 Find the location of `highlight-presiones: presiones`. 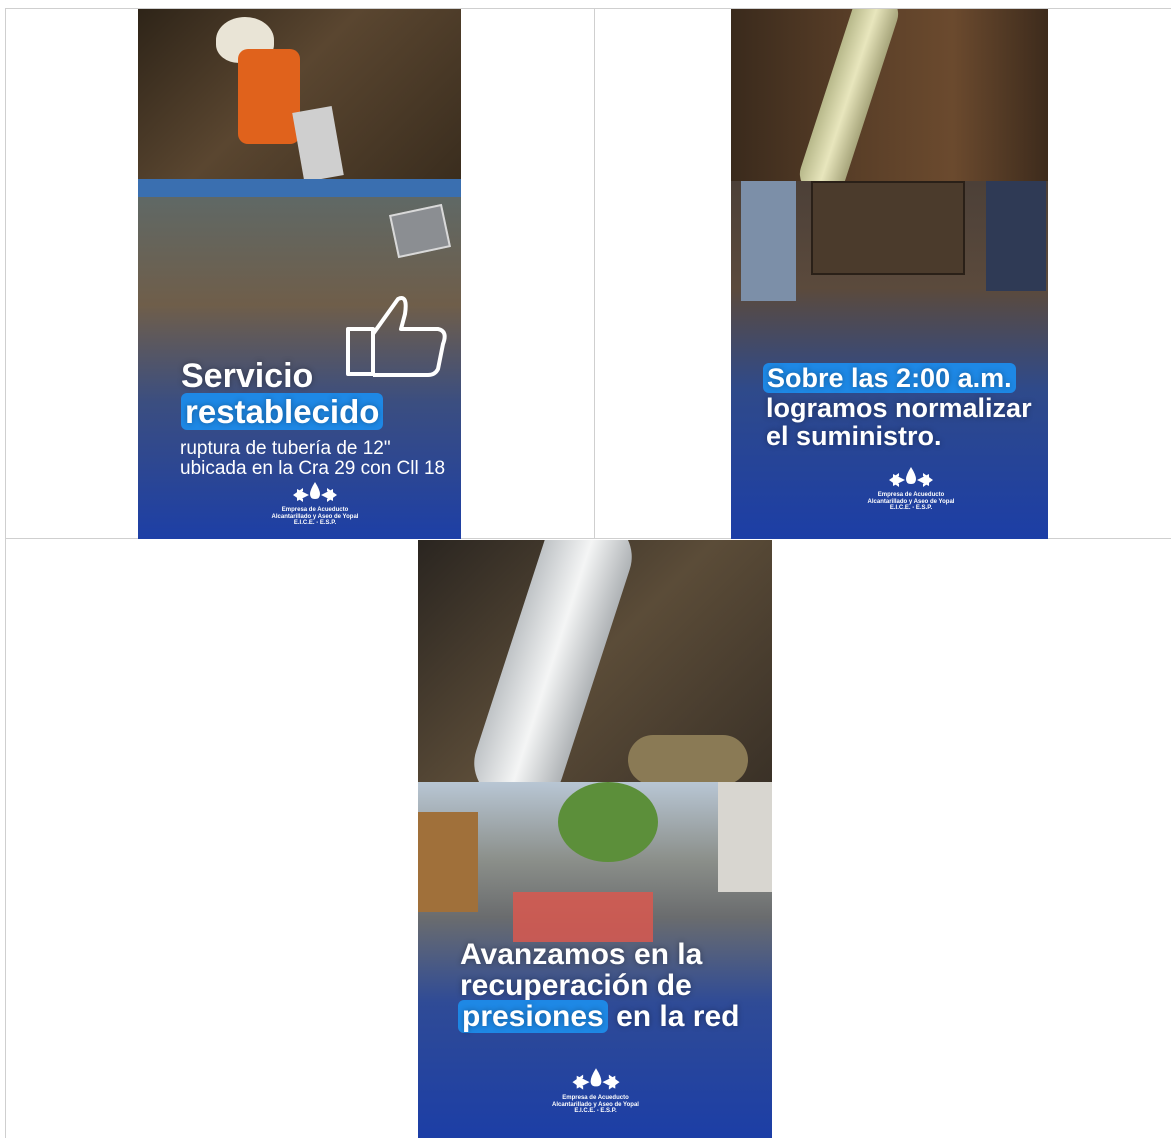

highlight-presiones: presiones is located at coordinates (533, 1016).